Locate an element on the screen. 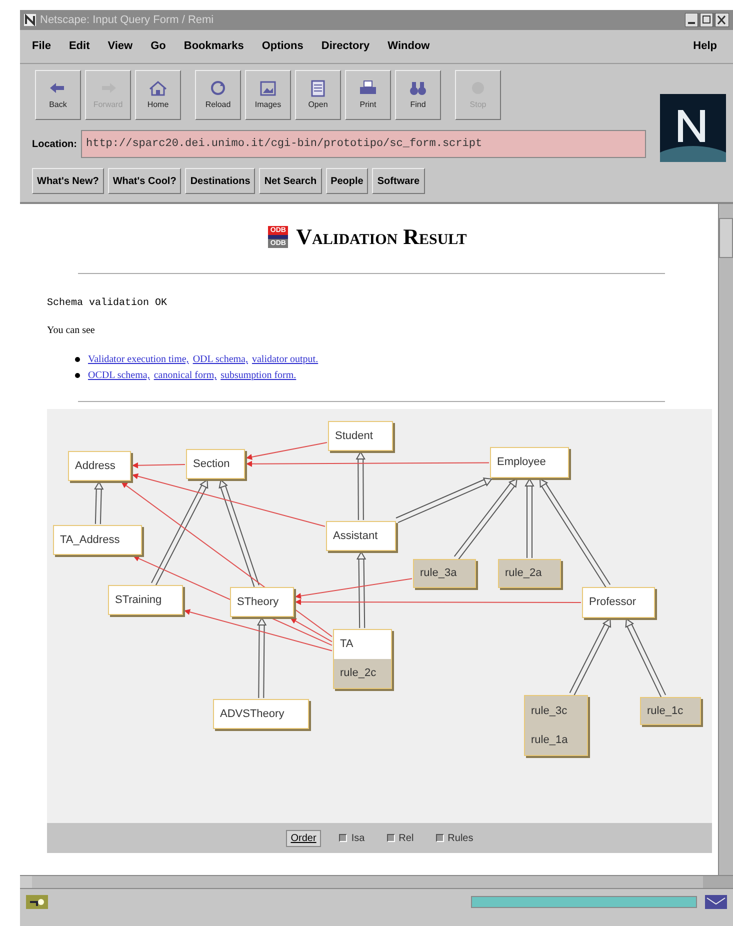  menu-item: Options is located at coordinates (283, 46).